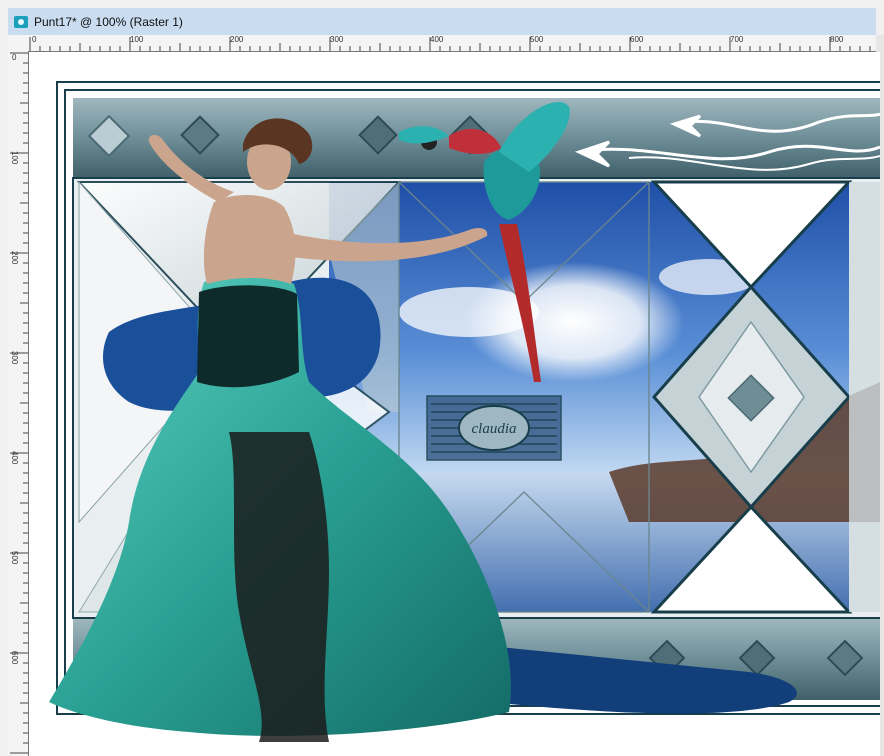  I want to click on ruler-corner, so click(18, 43).